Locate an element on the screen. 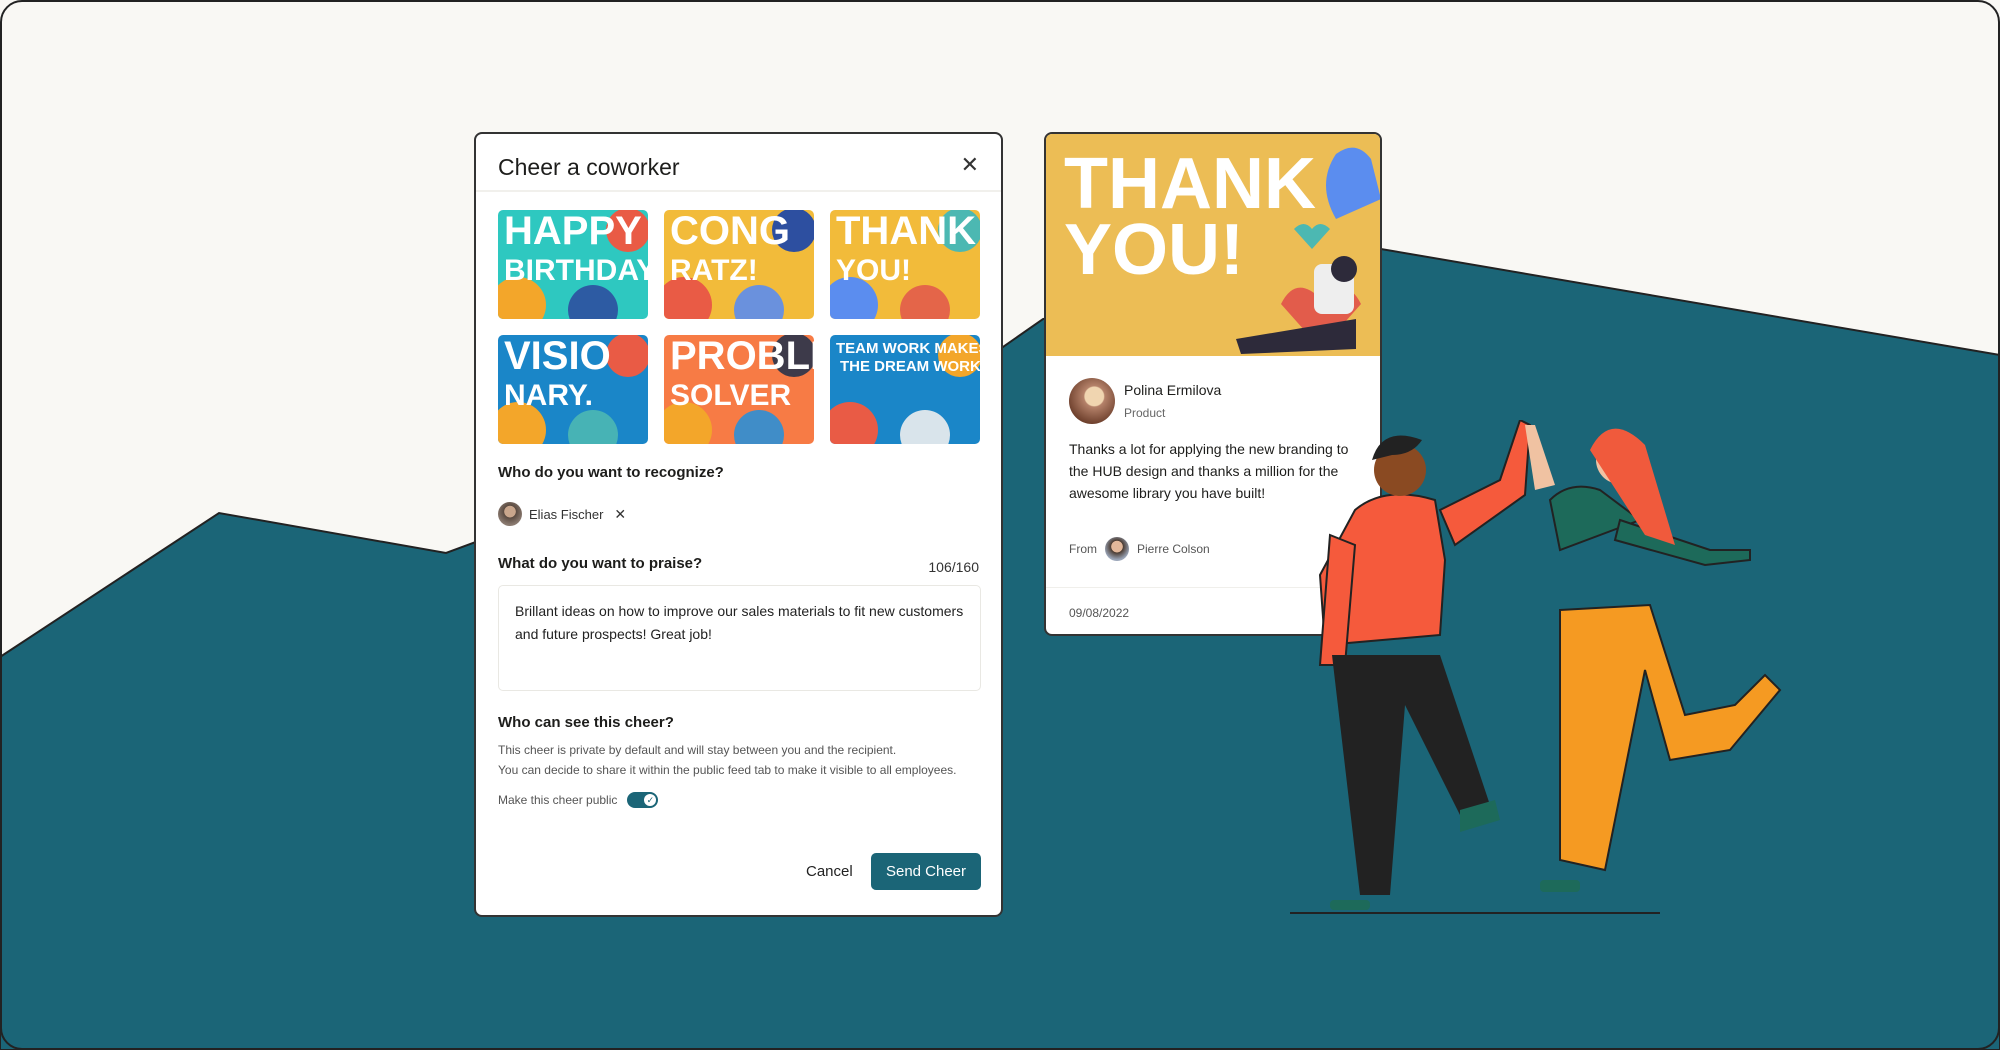 The width and height of the screenshot is (2000, 1050). dialog-title: Cheer a coworker is located at coordinates (589, 167).